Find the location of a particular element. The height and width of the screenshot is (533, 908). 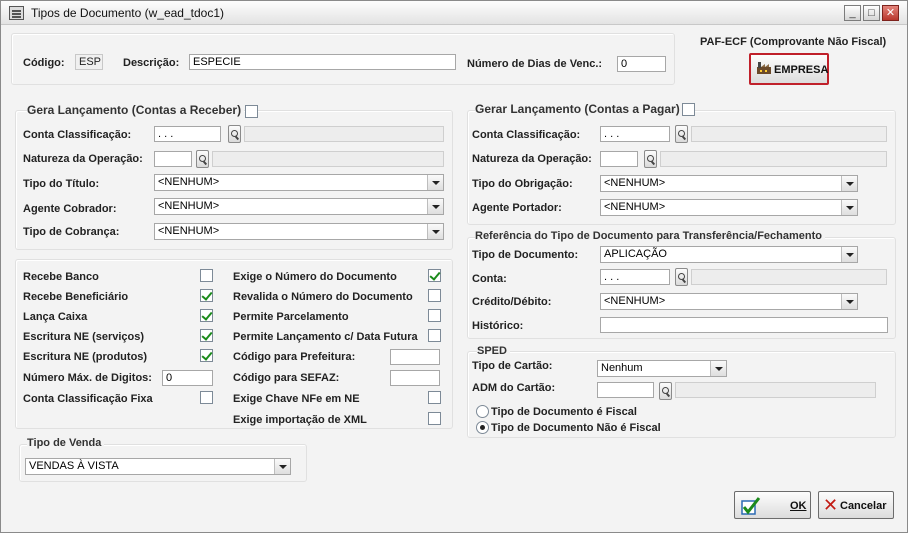

minimize-button: _ is located at coordinates (852, 13).